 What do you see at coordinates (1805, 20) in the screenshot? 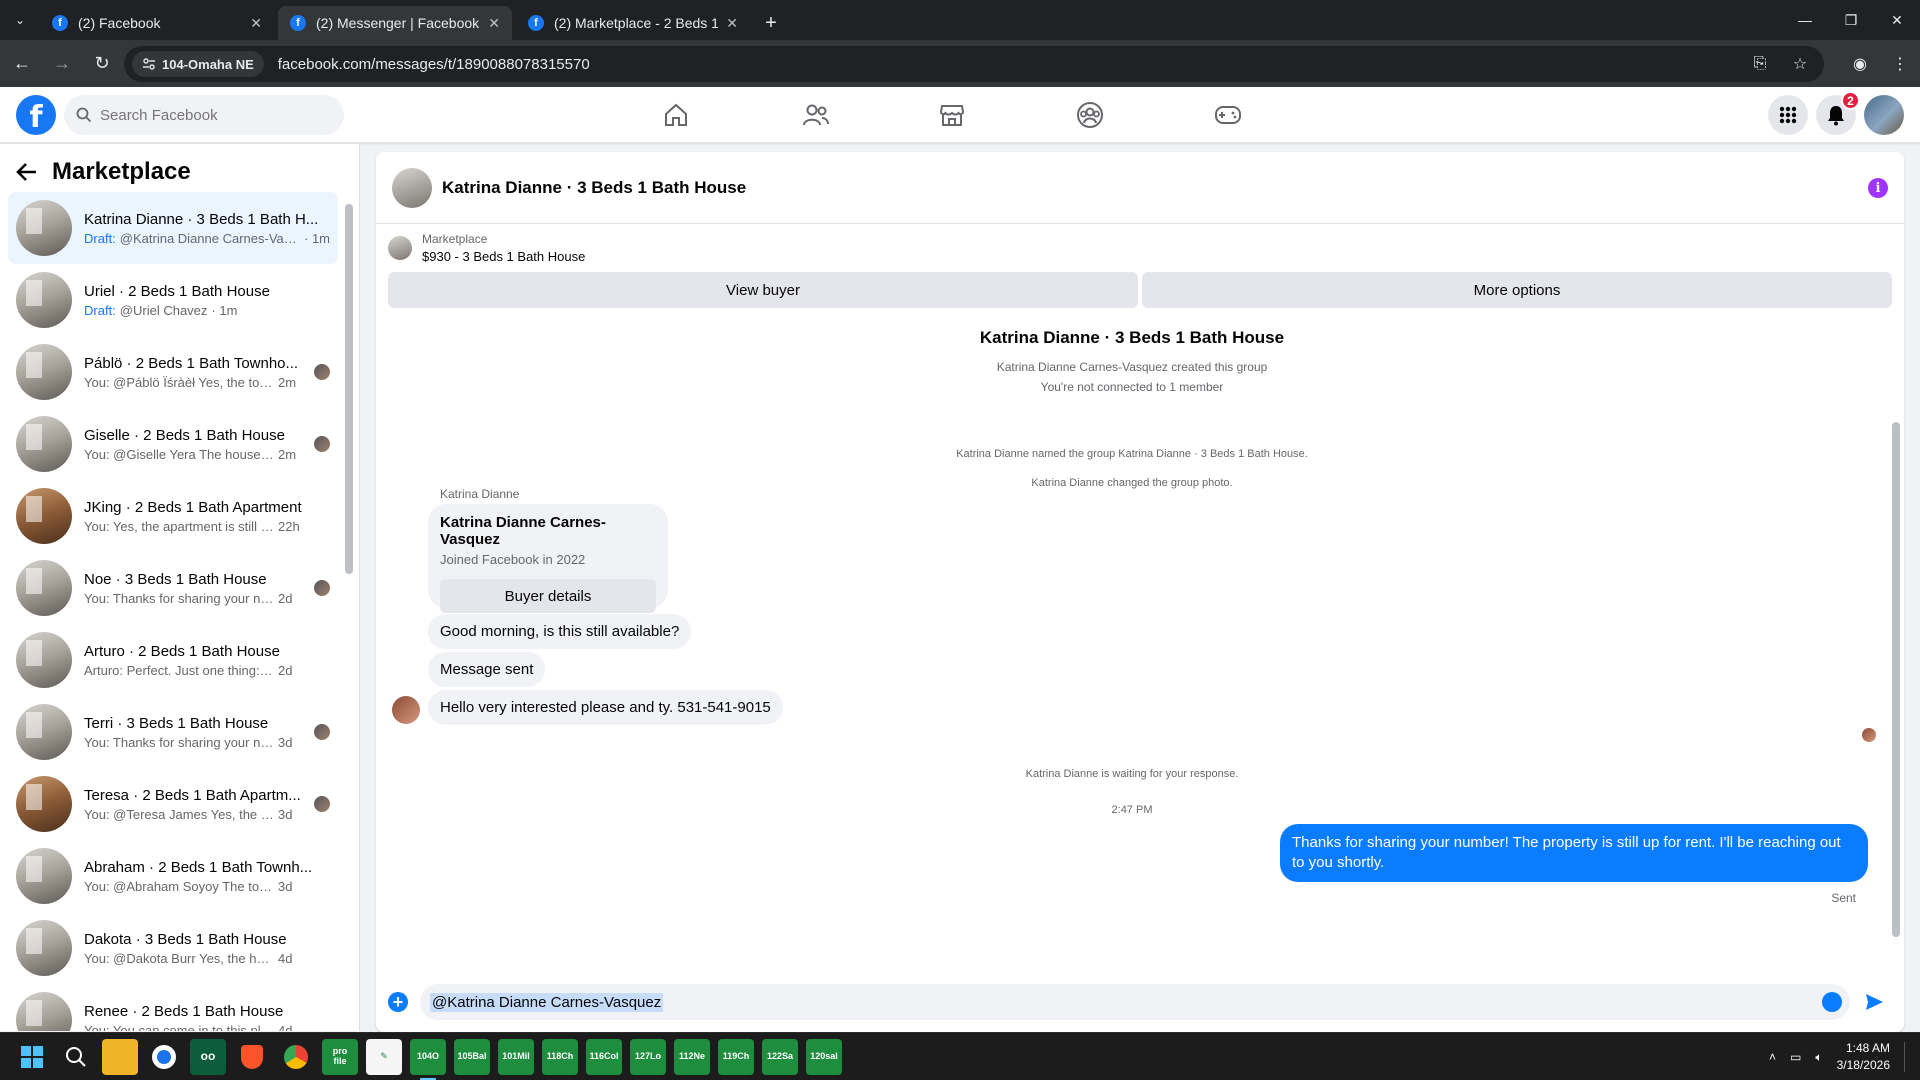
I see `minimize-icon: —` at bounding box center [1805, 20].